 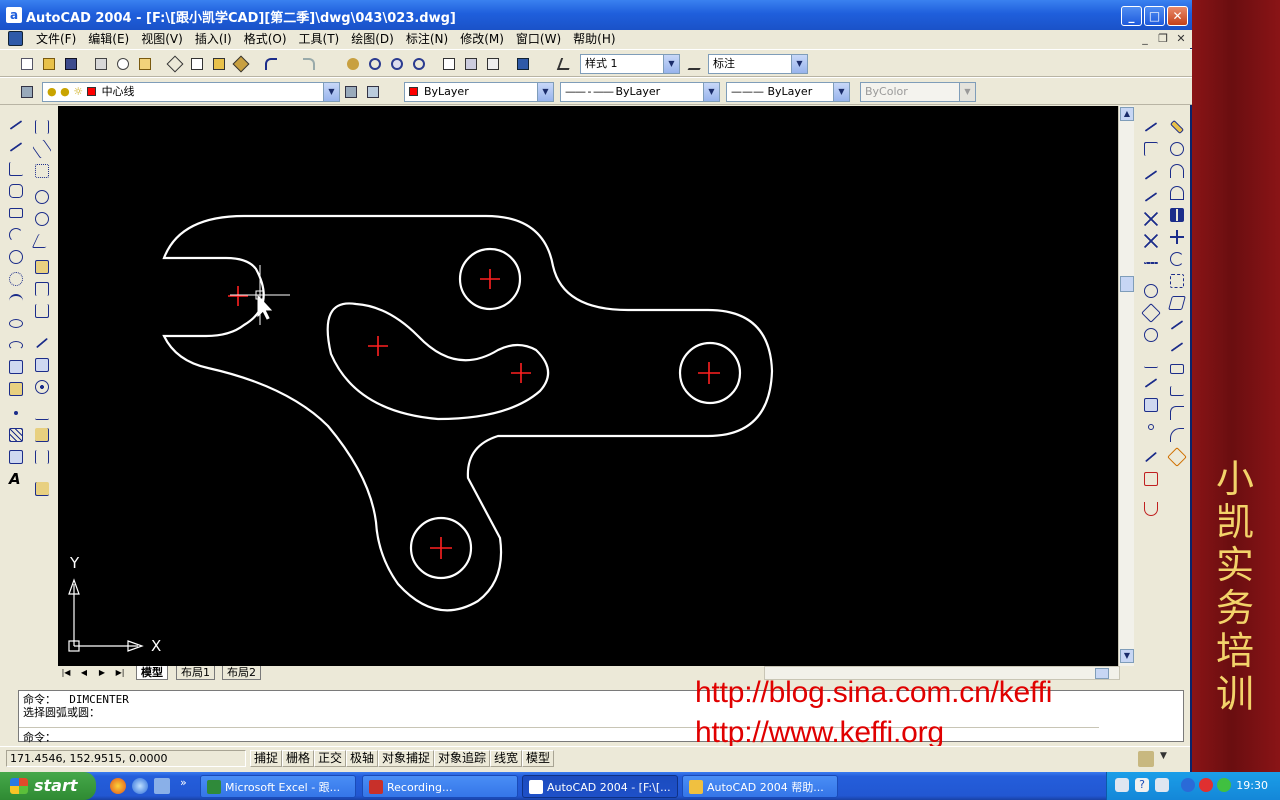 I want to click on network-icon, so click(x=1224, y=785).